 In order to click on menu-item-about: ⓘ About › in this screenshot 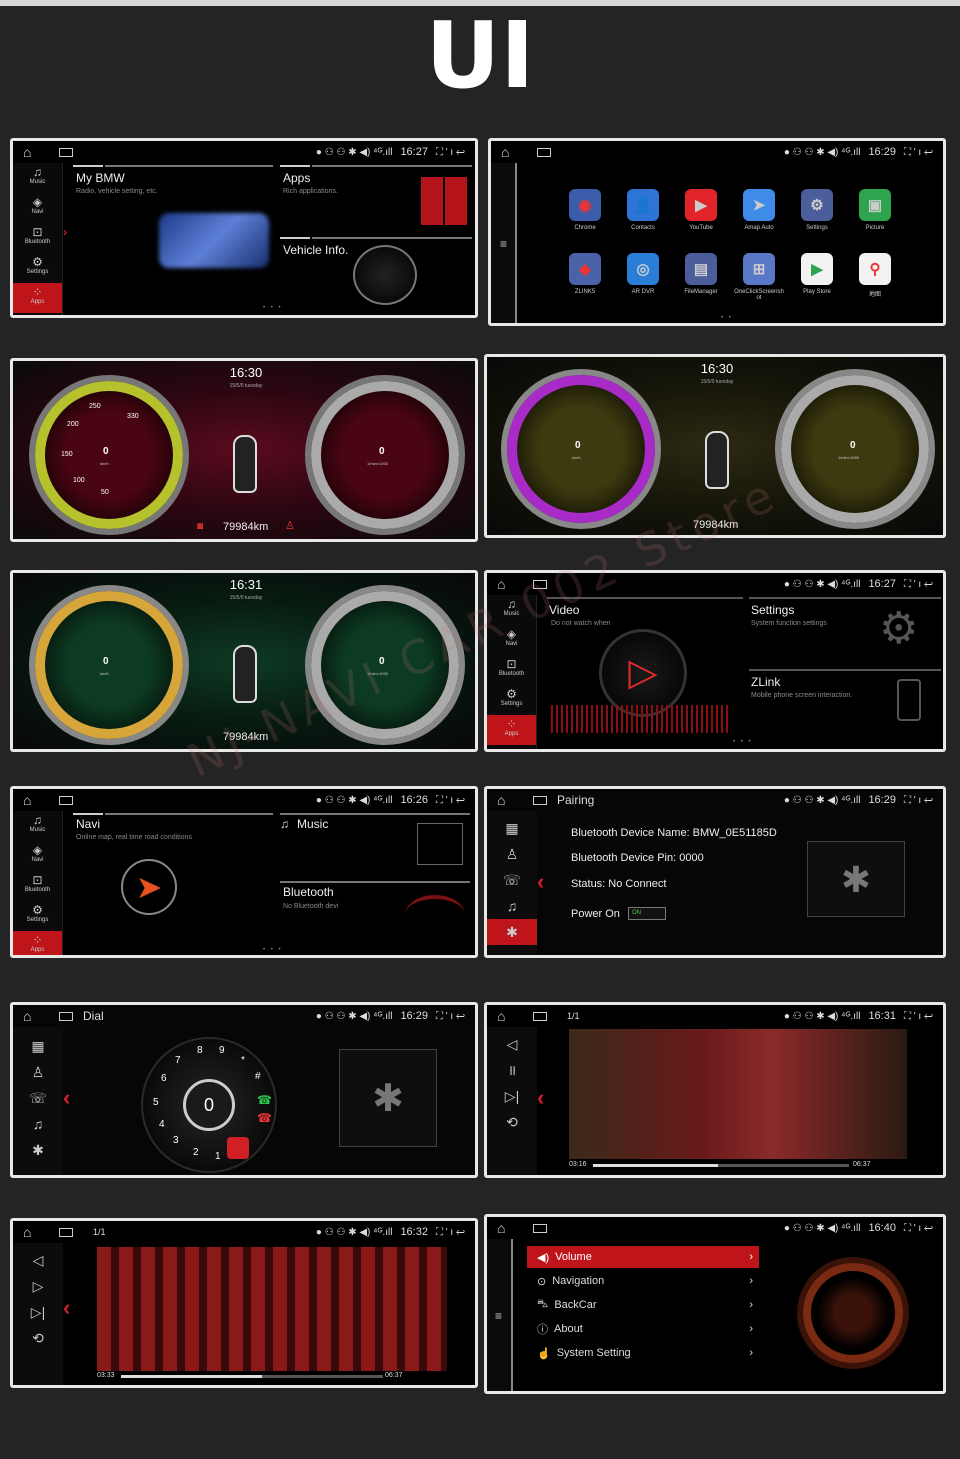, I will do `click(643, 1329)`.